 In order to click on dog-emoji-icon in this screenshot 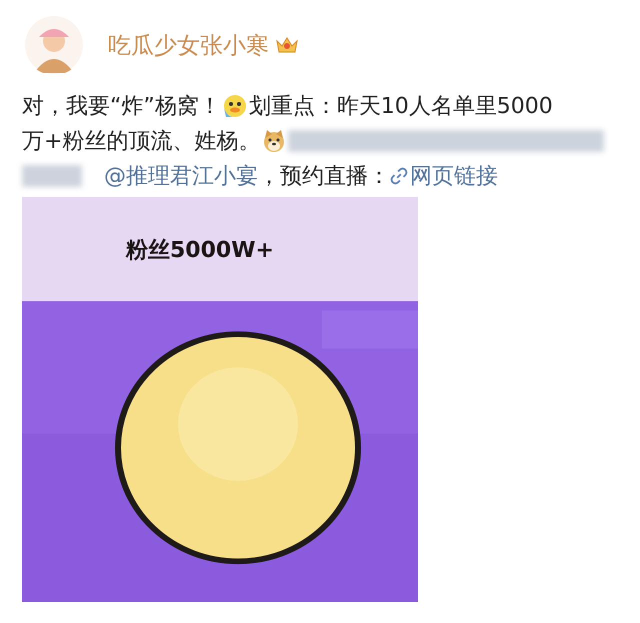, I will do `click(274, 140)`.